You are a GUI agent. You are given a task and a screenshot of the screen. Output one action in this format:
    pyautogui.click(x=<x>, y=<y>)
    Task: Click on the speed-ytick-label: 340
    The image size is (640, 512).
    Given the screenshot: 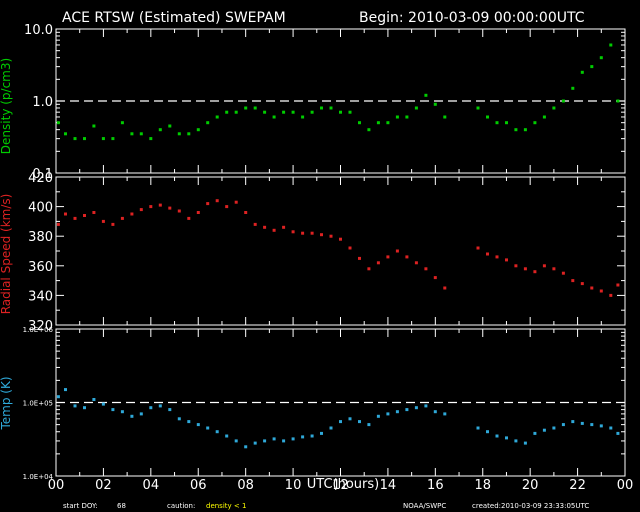 What is the action you would take?
    pyautogui.click(x=40, y=296)
    